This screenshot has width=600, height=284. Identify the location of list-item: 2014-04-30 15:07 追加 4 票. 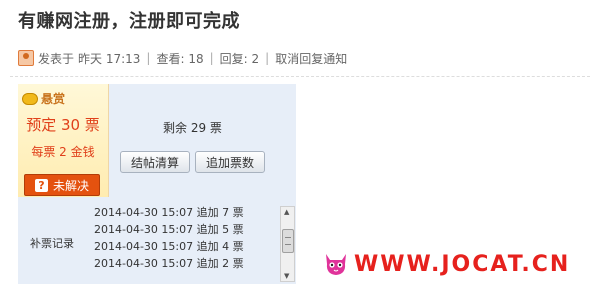
(169, 246).